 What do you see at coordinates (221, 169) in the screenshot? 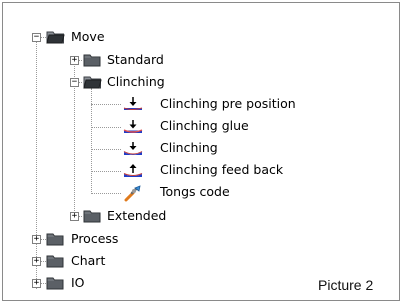
I see `tree-node-clinching-feed-back: Clinching feed back` at bounding box center [221, 169].